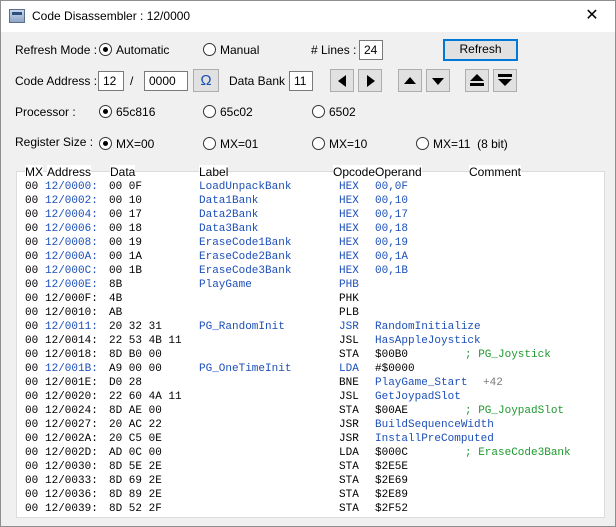 This screenshot has width=616, height=527. What do you see at coordinates (315, 215) in the screenshot?
I see `table-row: 00 12/0004: 00 17 Data2Bank HEX 00,17` at bounding box center [315, 215].